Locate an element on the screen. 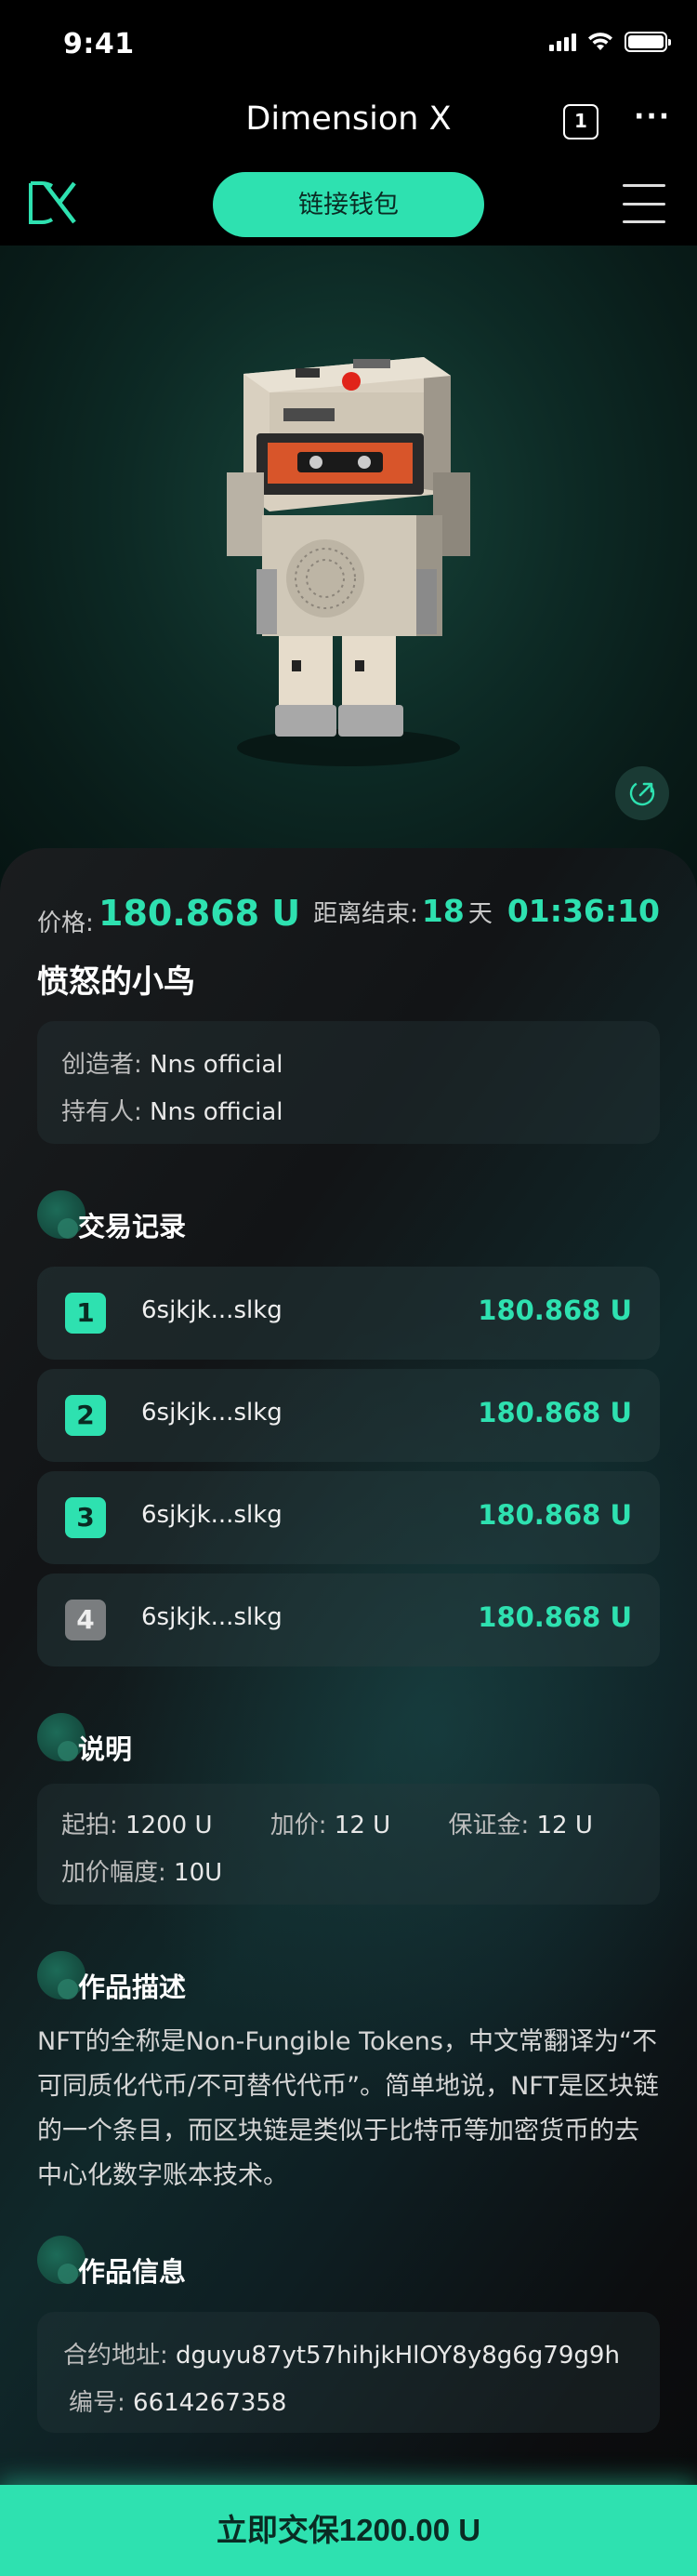  battery-icon is located at coordinates (648, 42).